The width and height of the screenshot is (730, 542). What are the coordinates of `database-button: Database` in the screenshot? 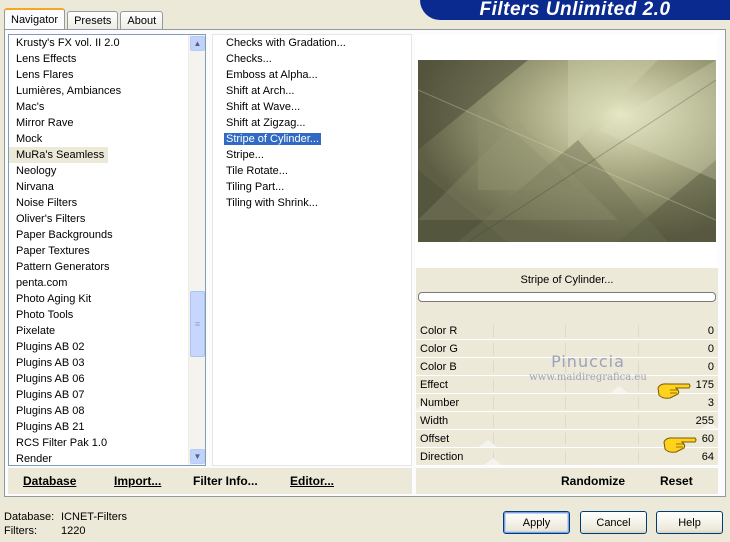 It's located at (49, 481).